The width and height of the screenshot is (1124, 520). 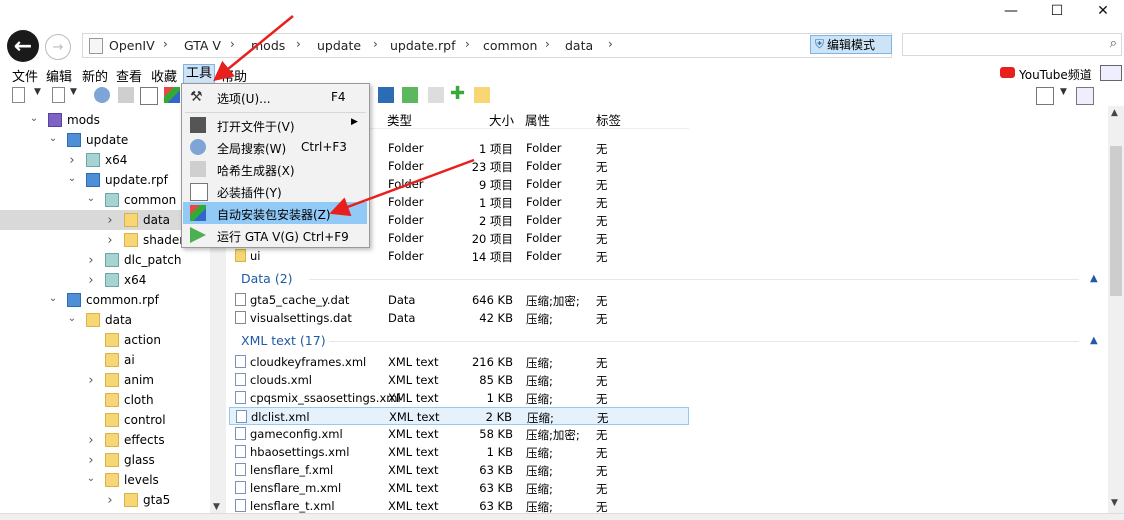 What do you see at coordinates (459, 452) in the screenshot?
I see `list-row: hbaosettings.xml XML text 1 KB 压缩; 无` at bounding box center [459, 452].